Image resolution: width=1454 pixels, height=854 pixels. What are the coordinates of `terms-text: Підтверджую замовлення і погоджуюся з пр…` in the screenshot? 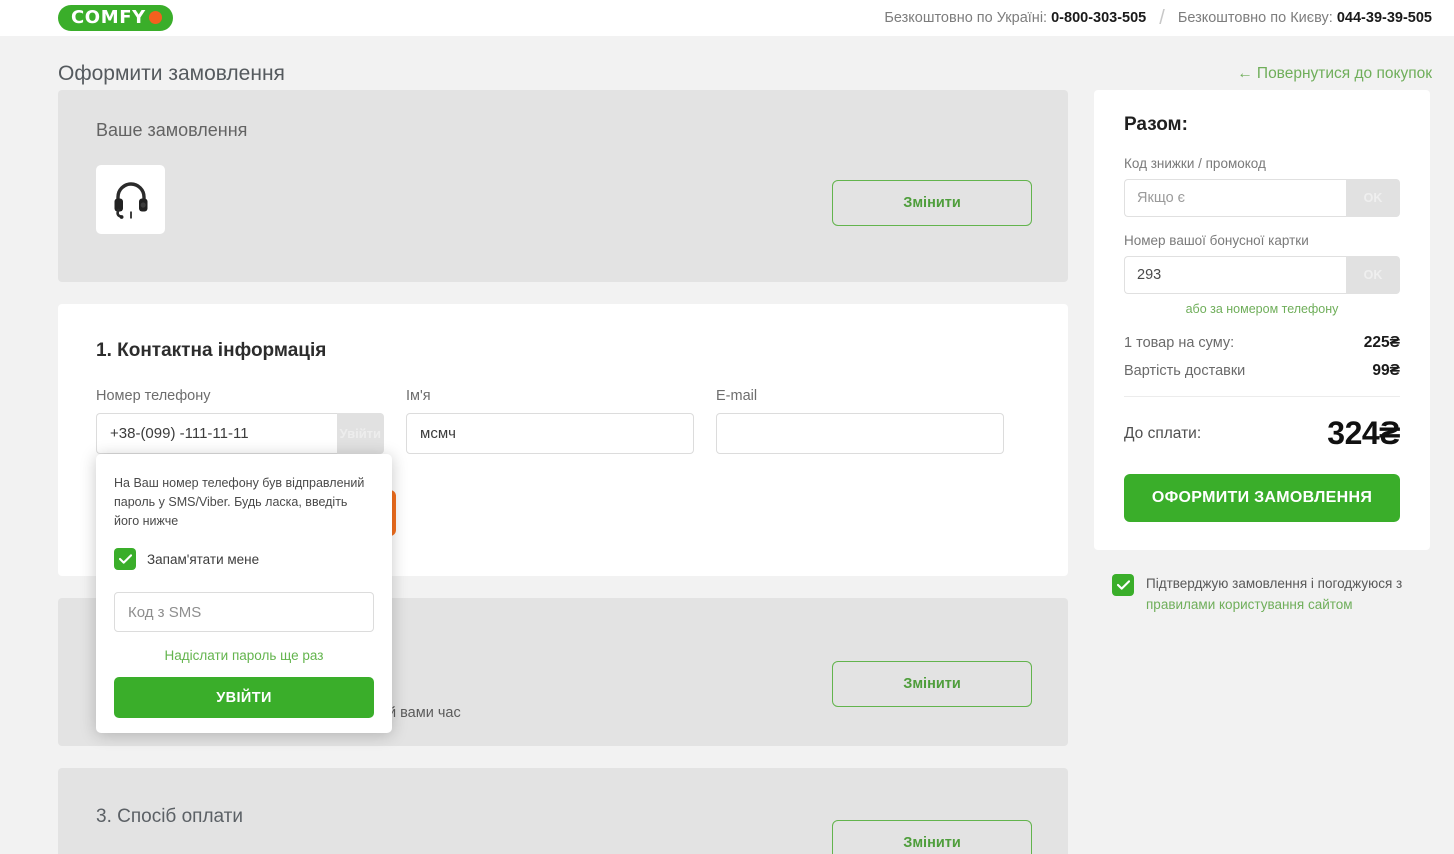 It's located at (1279, 595).